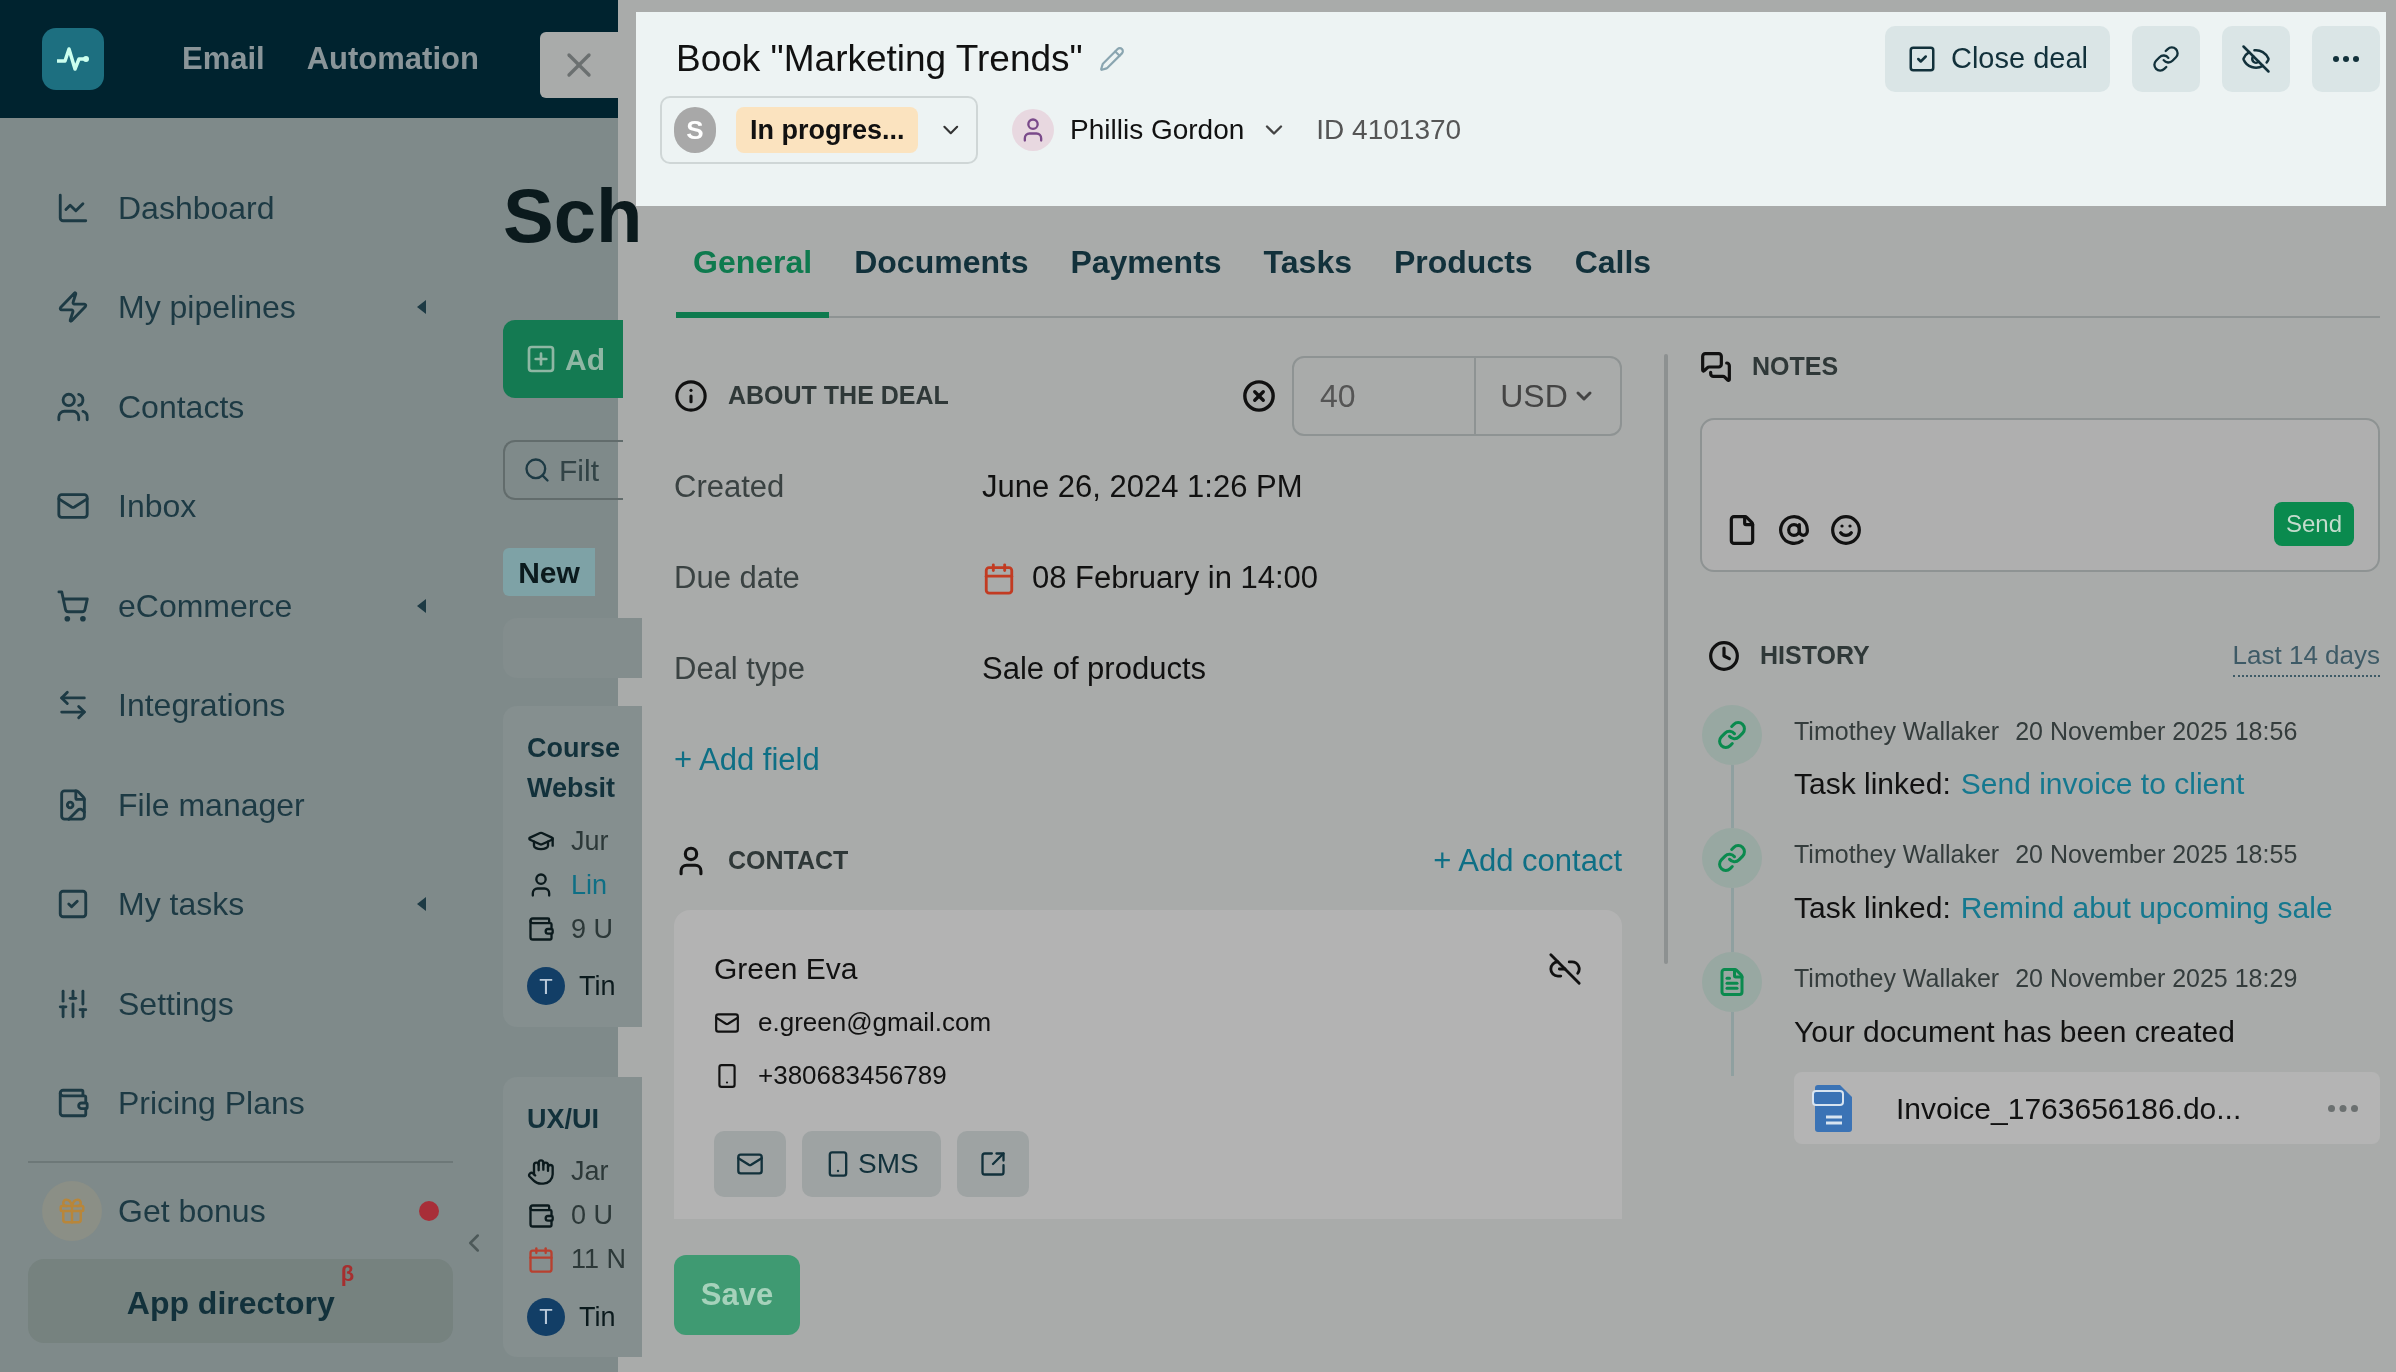 The width and height of the screenshot is (2396, 1372). What do you see at coordinates (838, 396) in the screenshot?
I see `section-heading: ABOUT THE DEAL` at bounding box center [838, 396].